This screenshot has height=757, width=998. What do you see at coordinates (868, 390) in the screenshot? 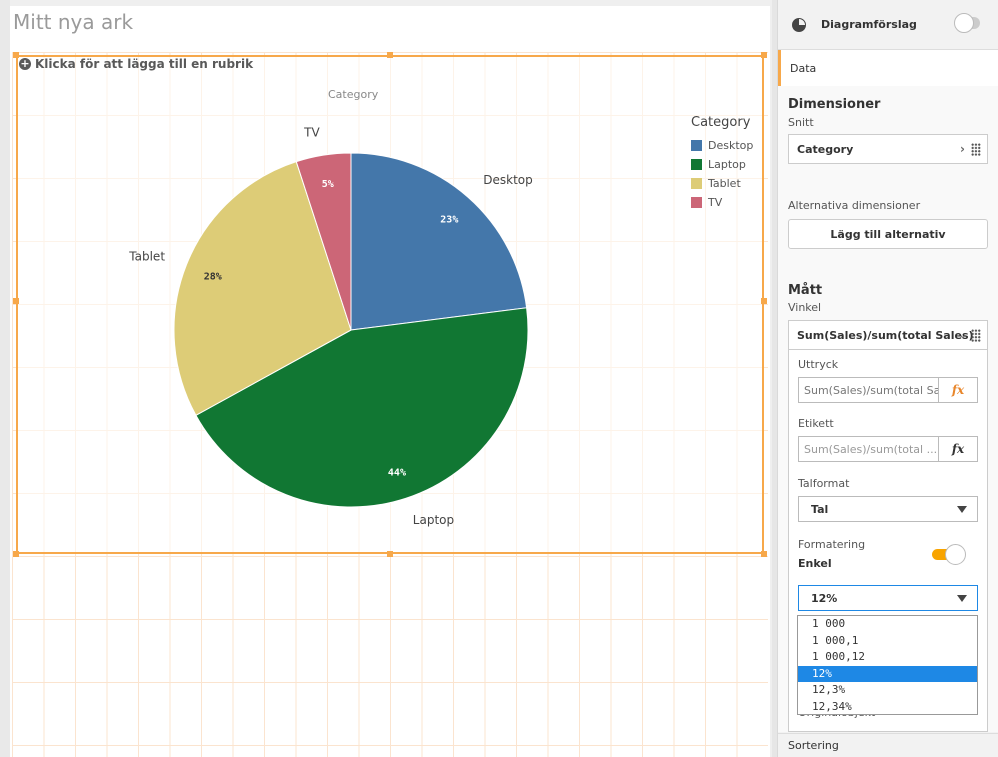
I see `expression-input: Sum(Sales)/sum(total Sa` at bounding box center [868, 390].